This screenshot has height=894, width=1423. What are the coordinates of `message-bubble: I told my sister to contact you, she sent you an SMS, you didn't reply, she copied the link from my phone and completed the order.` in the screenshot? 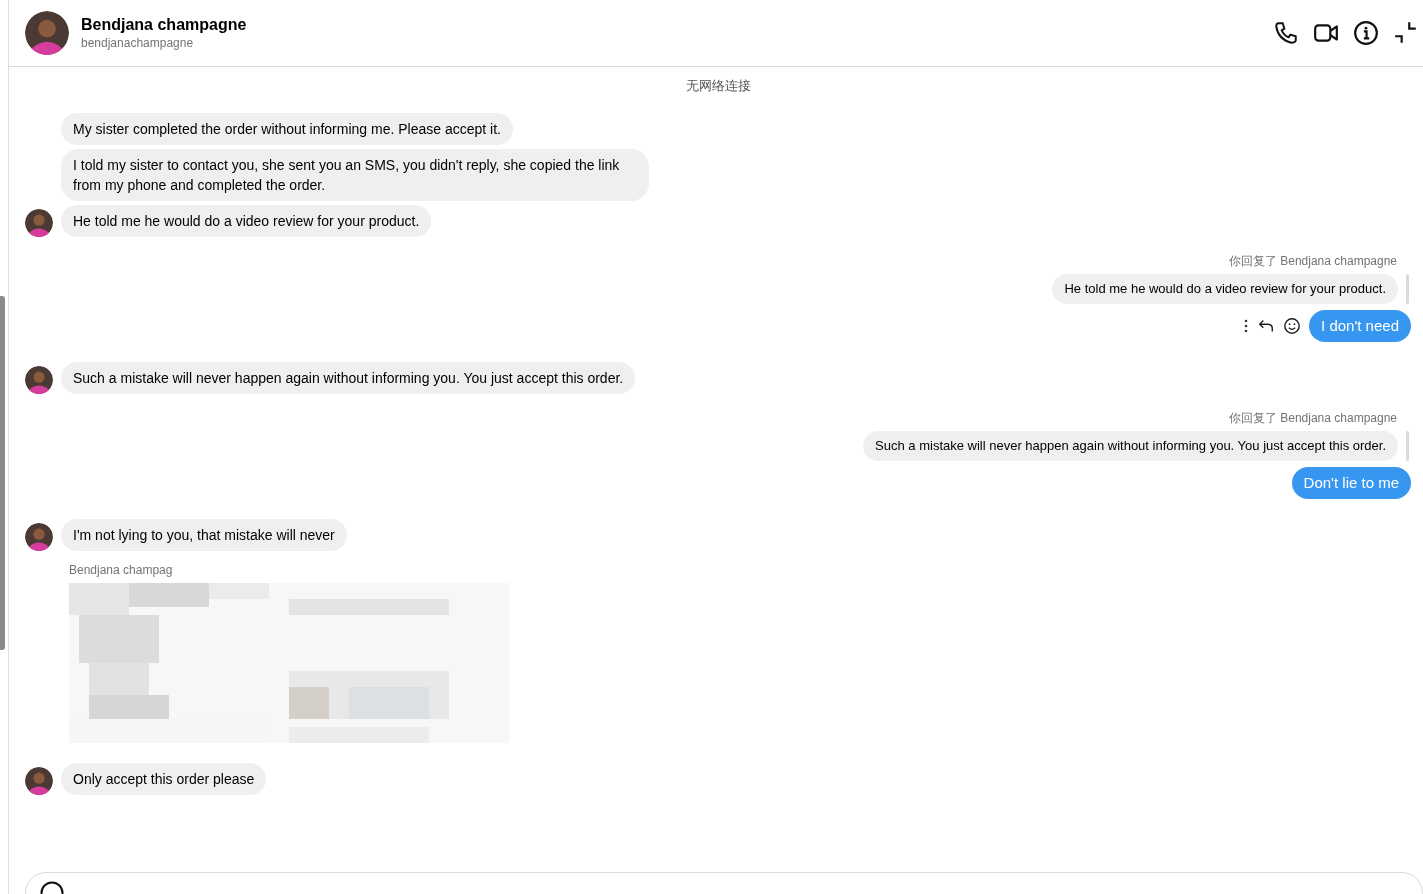 It's located at (355, 175).